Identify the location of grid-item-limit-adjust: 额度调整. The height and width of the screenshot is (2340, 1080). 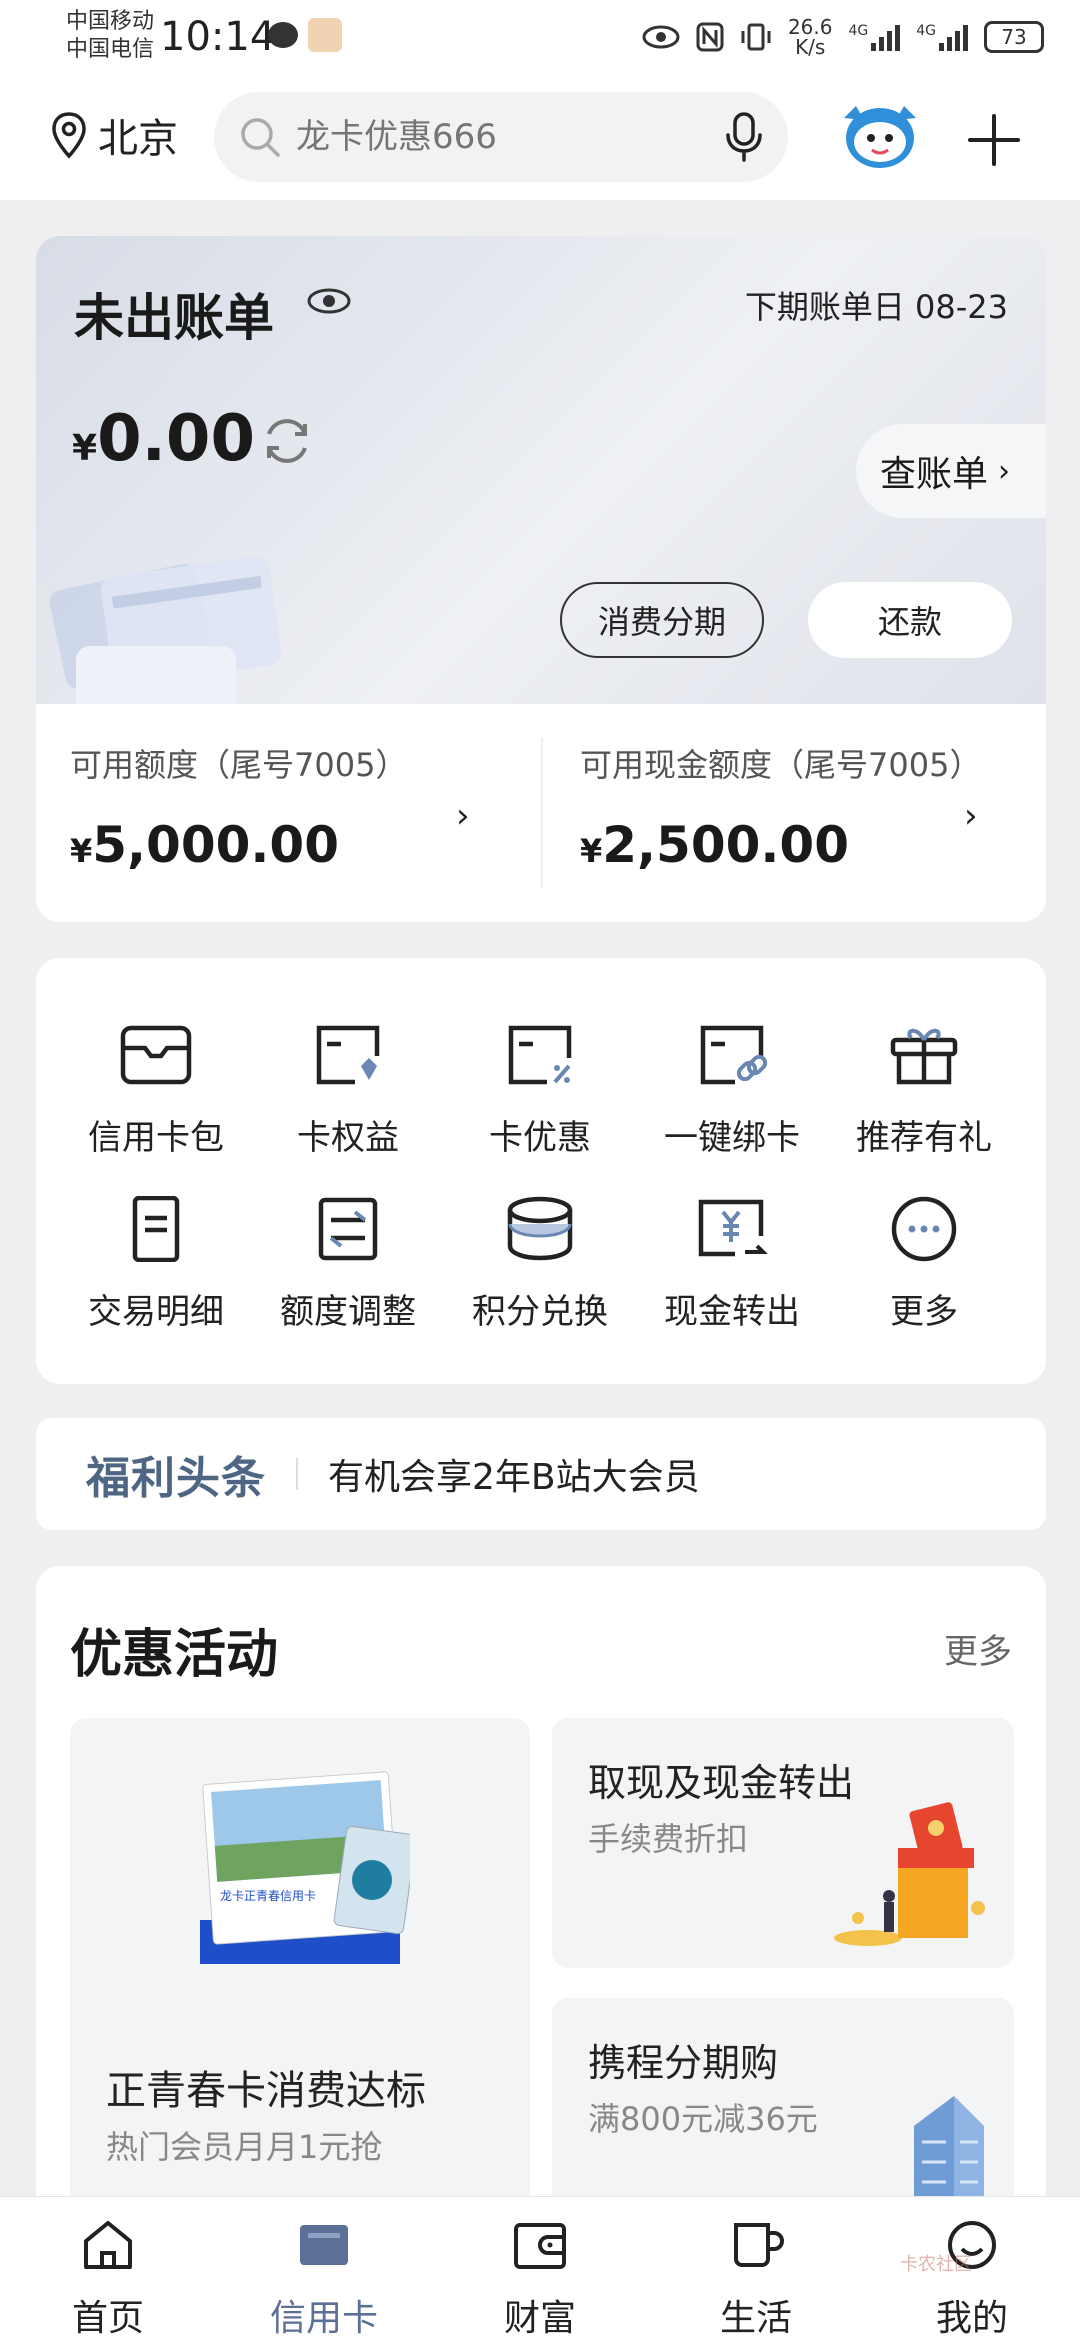
(348, 1264).